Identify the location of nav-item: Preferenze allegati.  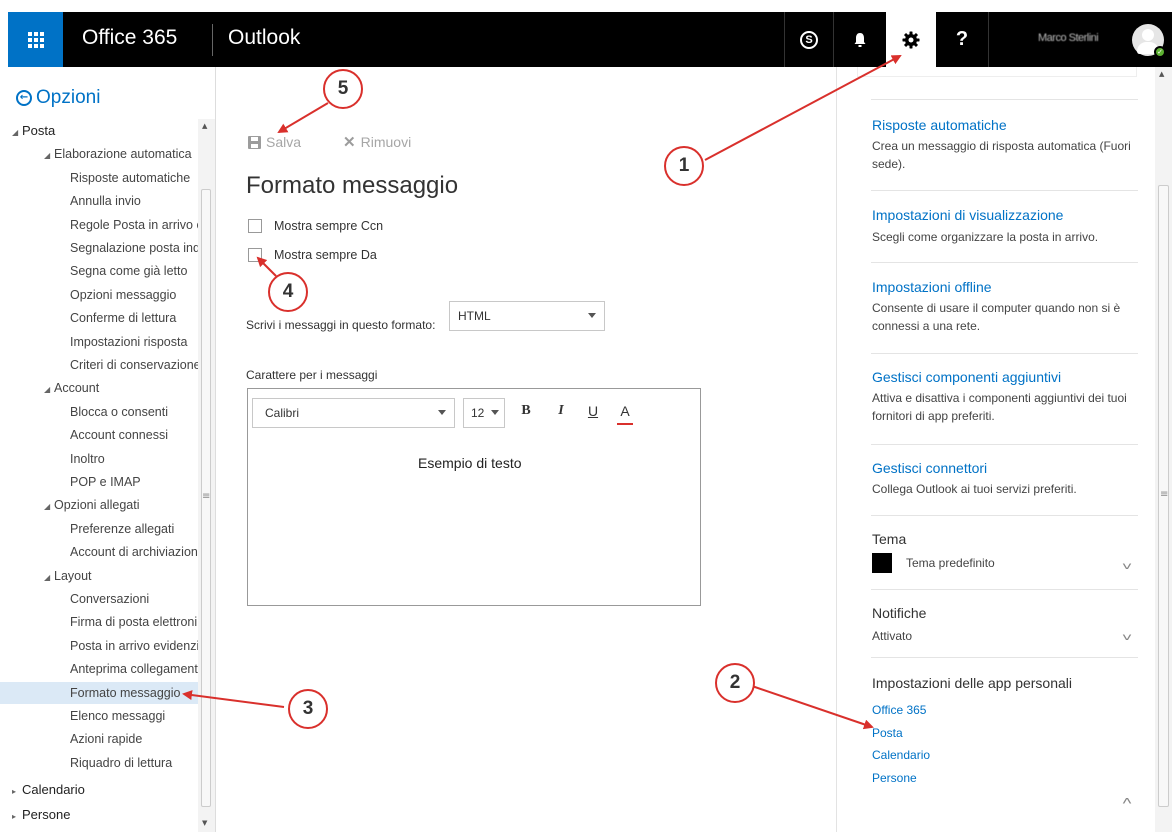
(103, 529).